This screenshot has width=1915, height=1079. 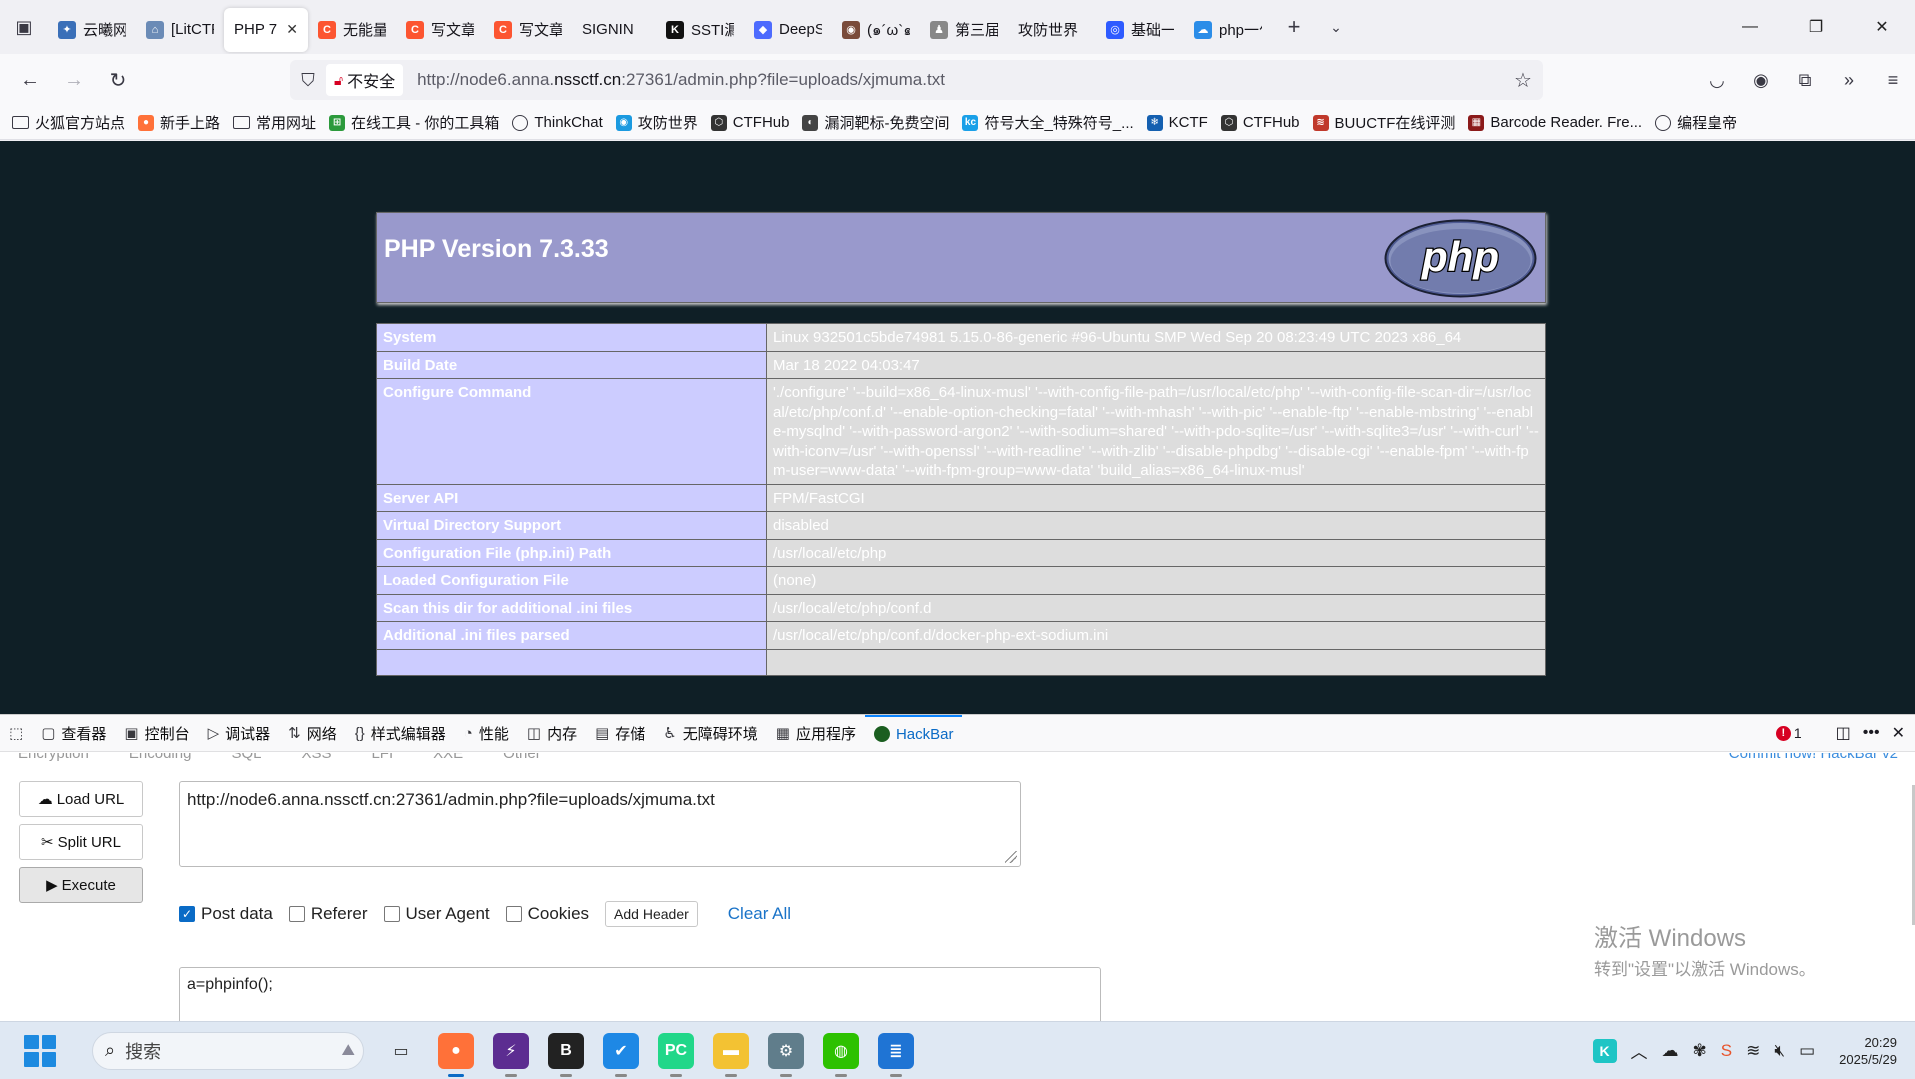 What do you see at coordinates (228, 1050) in the screenshot?
I see `taskbar-search: ⌕ 搜索 ⛰` at bounding box center [228, 1050].